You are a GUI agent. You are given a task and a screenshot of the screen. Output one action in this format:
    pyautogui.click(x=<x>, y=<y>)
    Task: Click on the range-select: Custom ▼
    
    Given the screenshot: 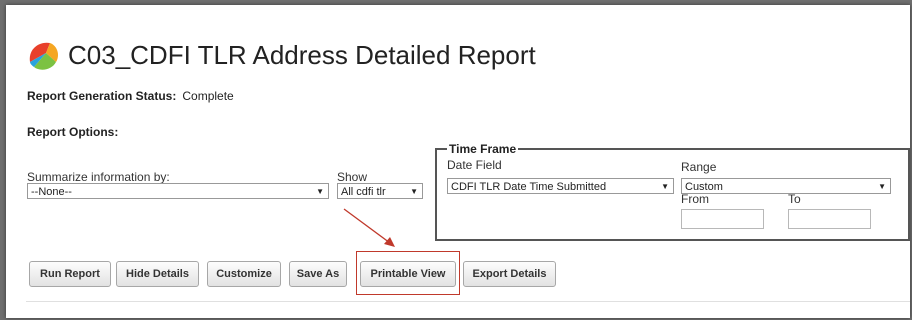 What is the action you would take?
    pyautogui.click(x=786, y=186)
    